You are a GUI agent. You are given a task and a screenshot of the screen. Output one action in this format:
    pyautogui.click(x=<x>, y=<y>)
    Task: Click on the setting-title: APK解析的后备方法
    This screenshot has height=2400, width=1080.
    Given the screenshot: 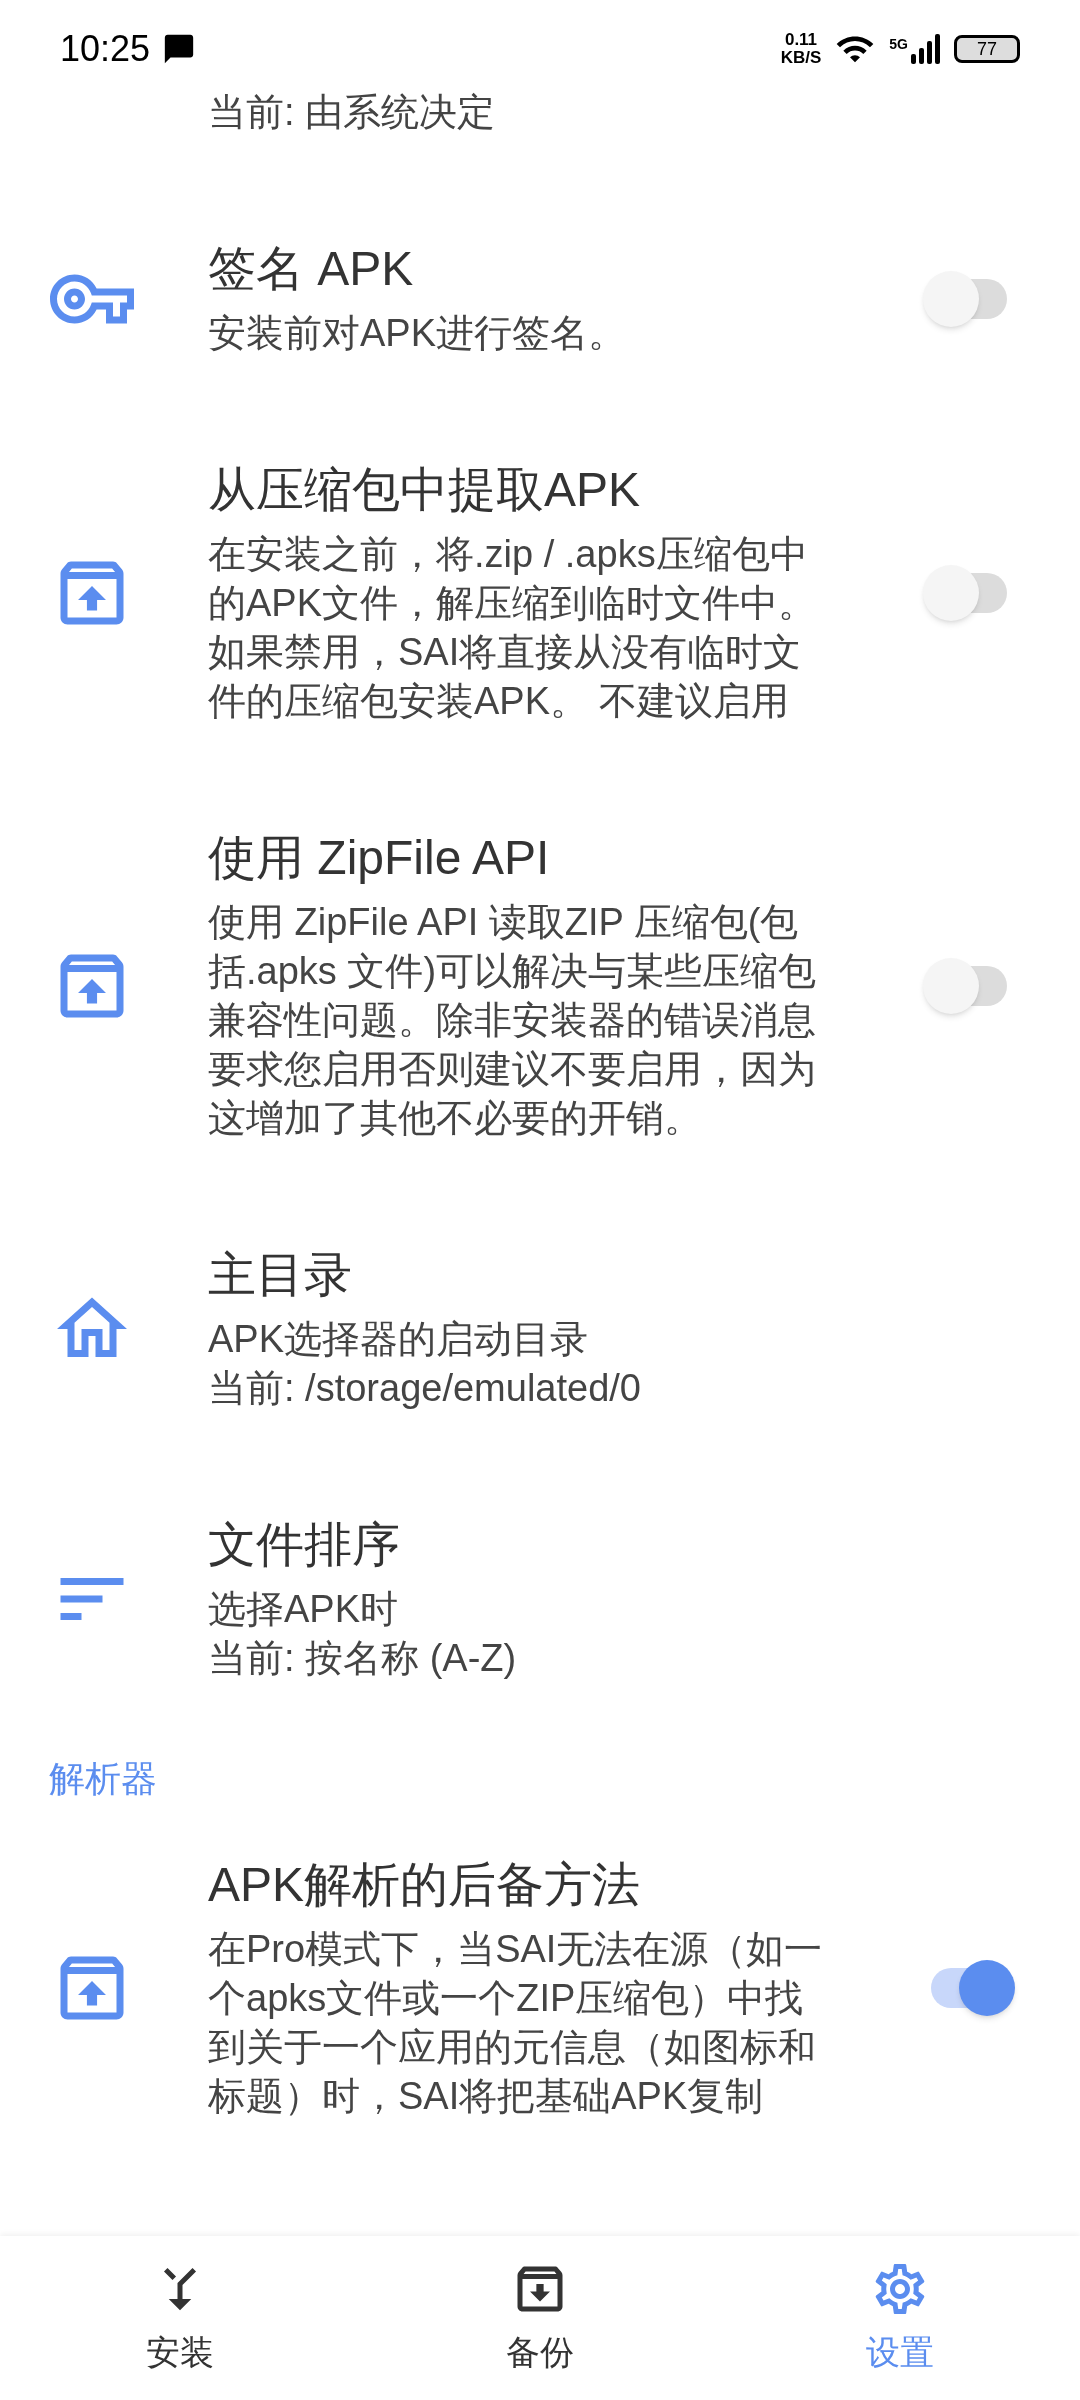 What is the action you would take?
    pyautogui.click(x=425, y=1885)
    